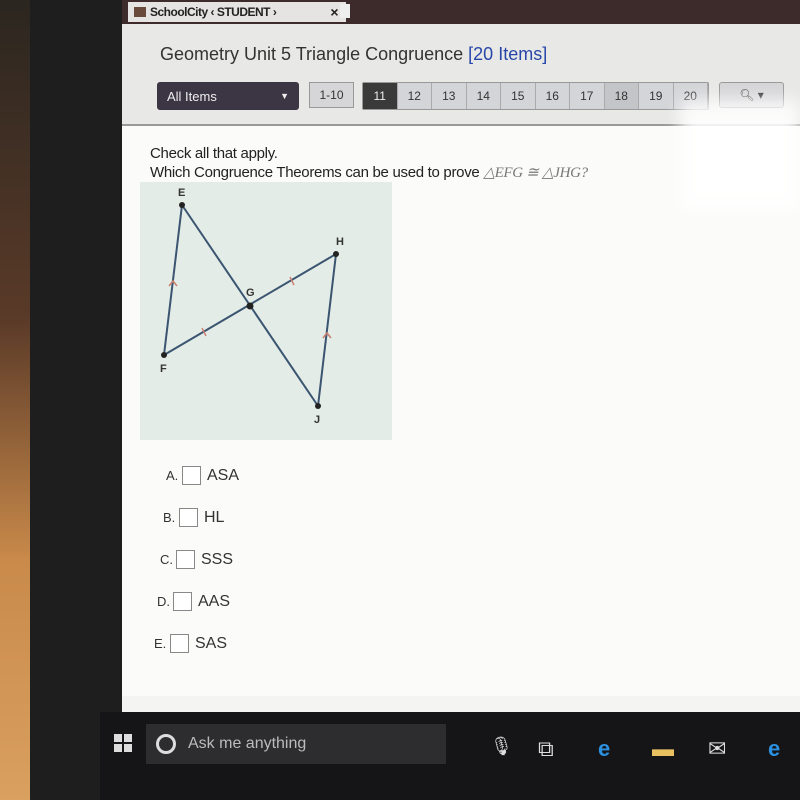 This screenshot has width=800, height=800. What do you see at coordinates (182, 205) in the screenshot?
I see `point-e` at bounding box center [182, 205].